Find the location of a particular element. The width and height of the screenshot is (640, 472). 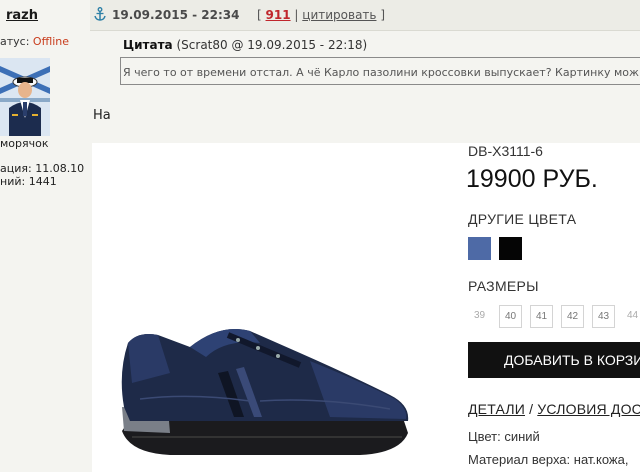

quote-meta: (Scrat80 @ 19.09.2015 - 22:18) is located at coordinates (272, 45).